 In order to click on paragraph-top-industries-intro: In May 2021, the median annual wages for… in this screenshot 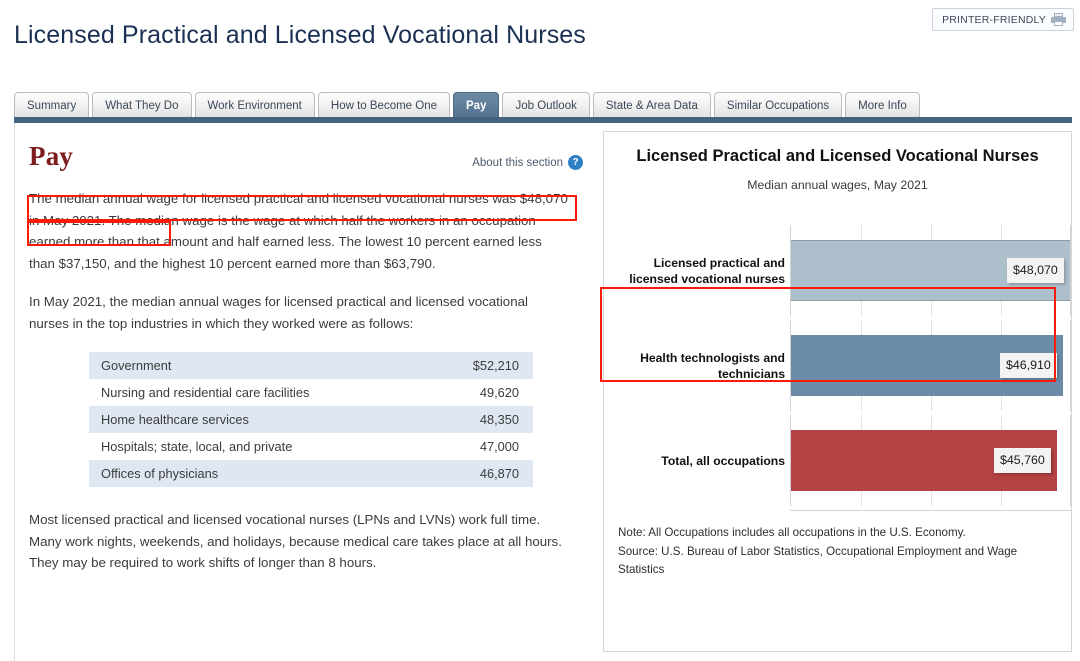, I will do `click(278, 312)`.